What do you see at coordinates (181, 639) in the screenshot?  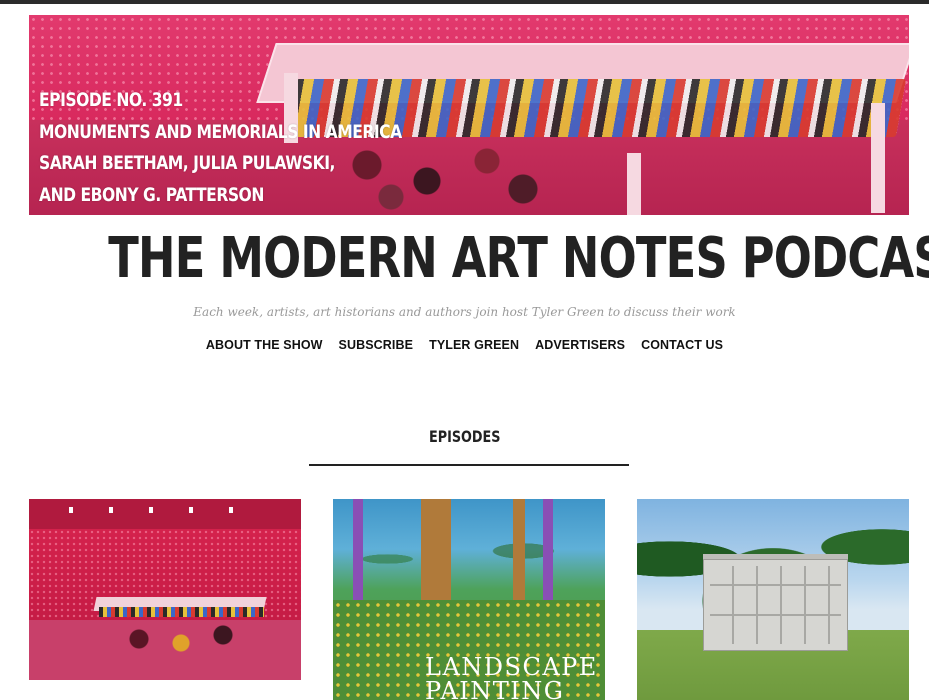 I see `card-sculpture-balls` at bounding box center [181, 639].